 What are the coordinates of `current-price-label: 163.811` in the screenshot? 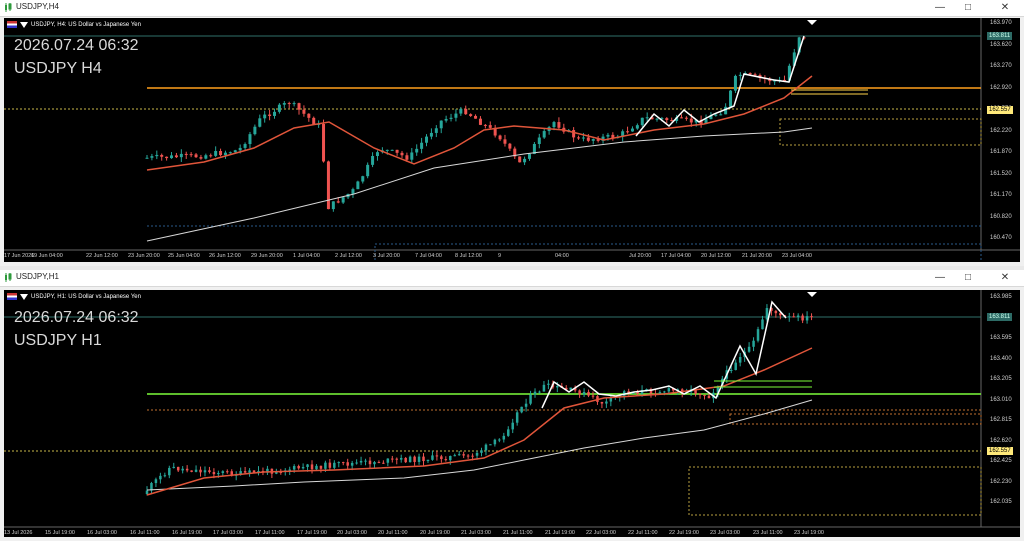 It's located at (1000, 36).